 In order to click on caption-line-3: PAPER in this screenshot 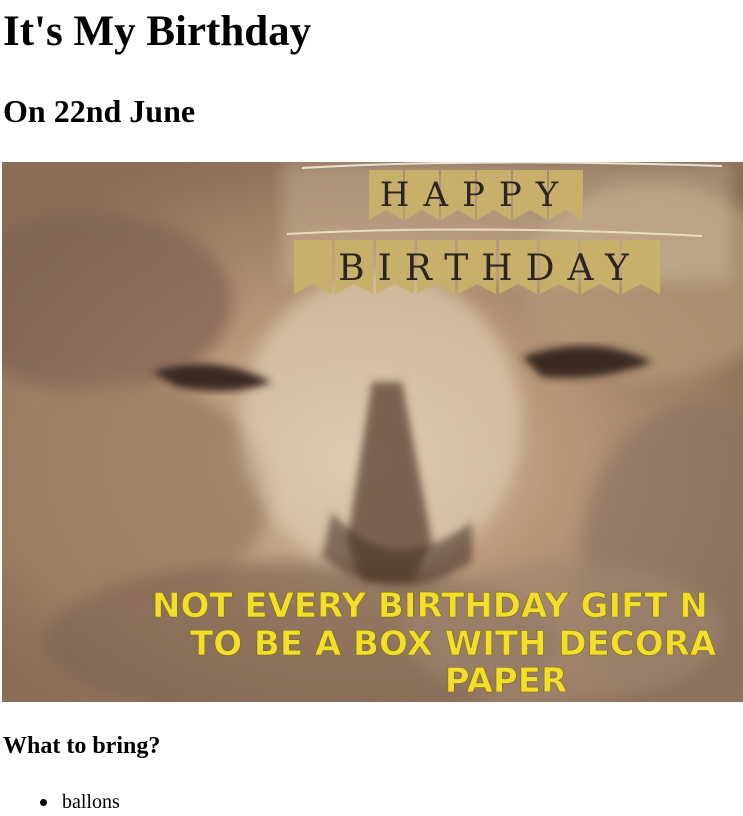, I will do `click(506, 681)`.